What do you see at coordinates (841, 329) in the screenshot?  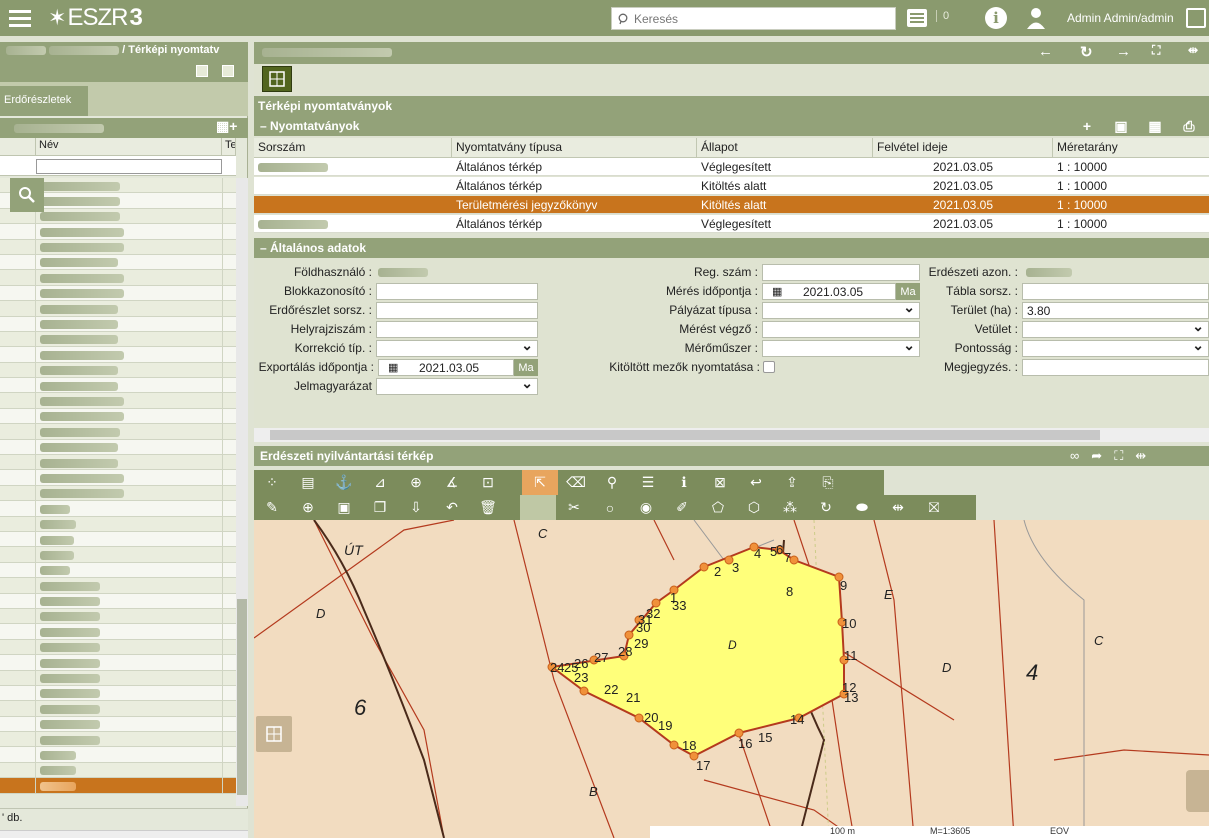 I see `merest-vegzo-input` at bounding box center [841, 329].